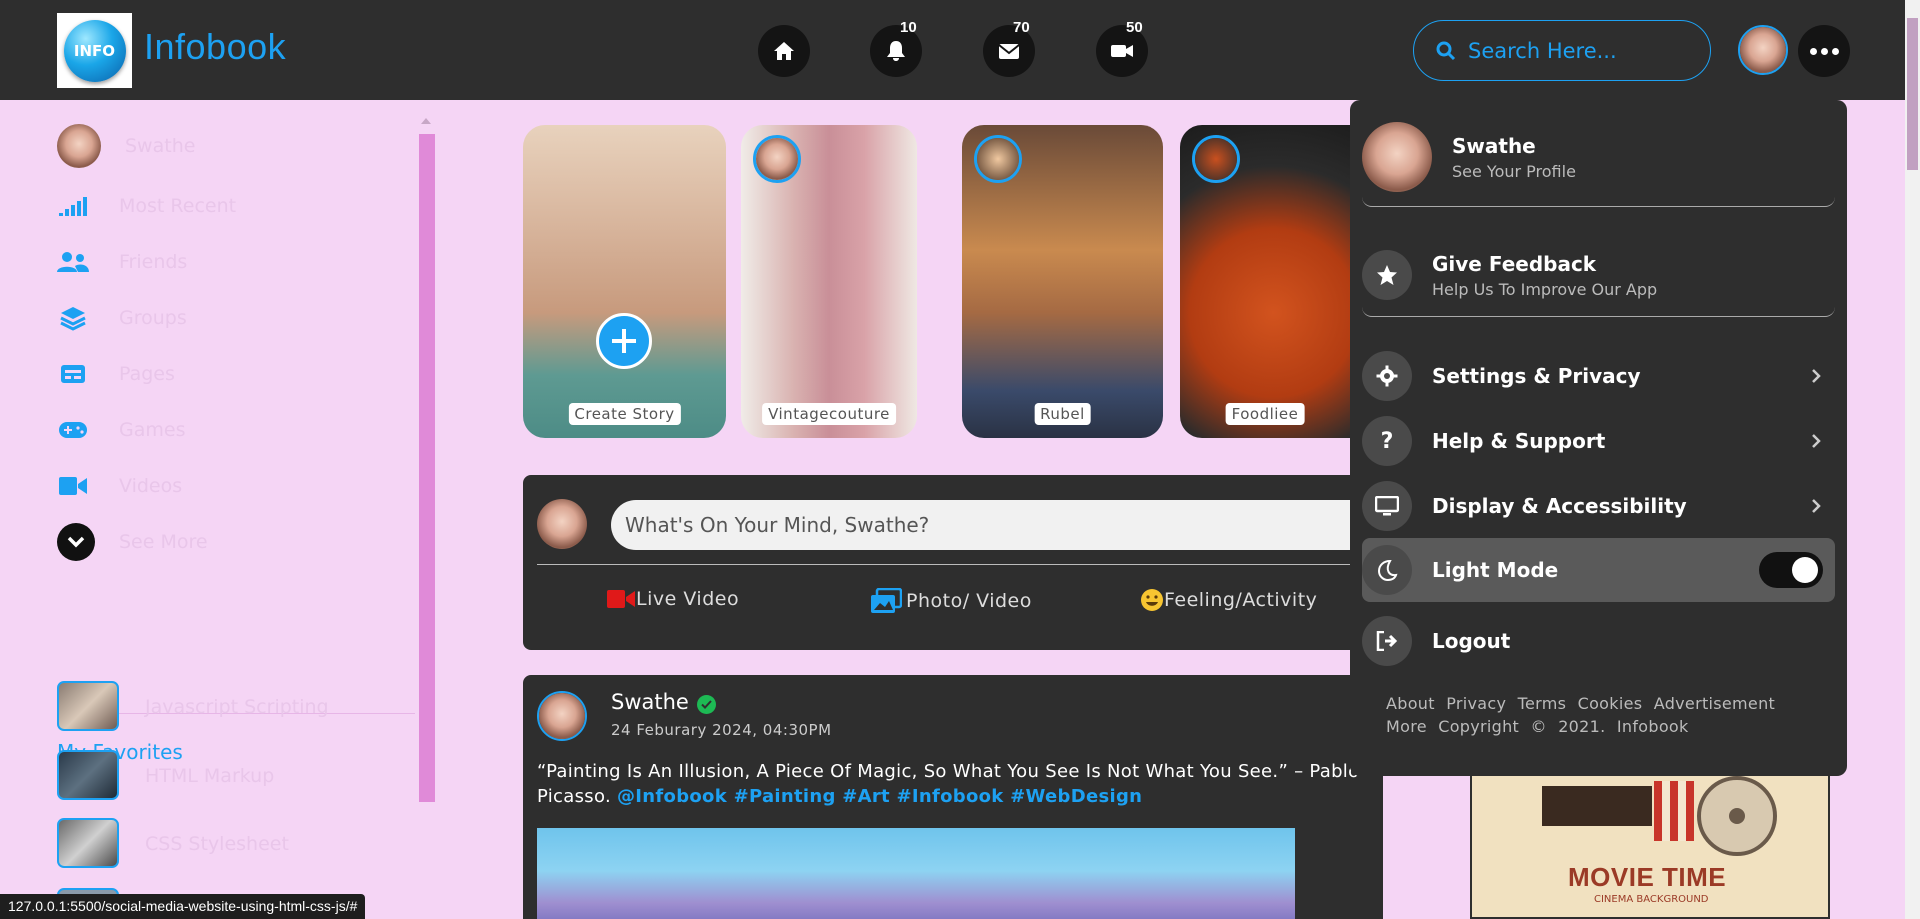 The height and width of the screenshot is (919, 1920). I want to click on scroll-up-arrow-icon, so click(426, 121).